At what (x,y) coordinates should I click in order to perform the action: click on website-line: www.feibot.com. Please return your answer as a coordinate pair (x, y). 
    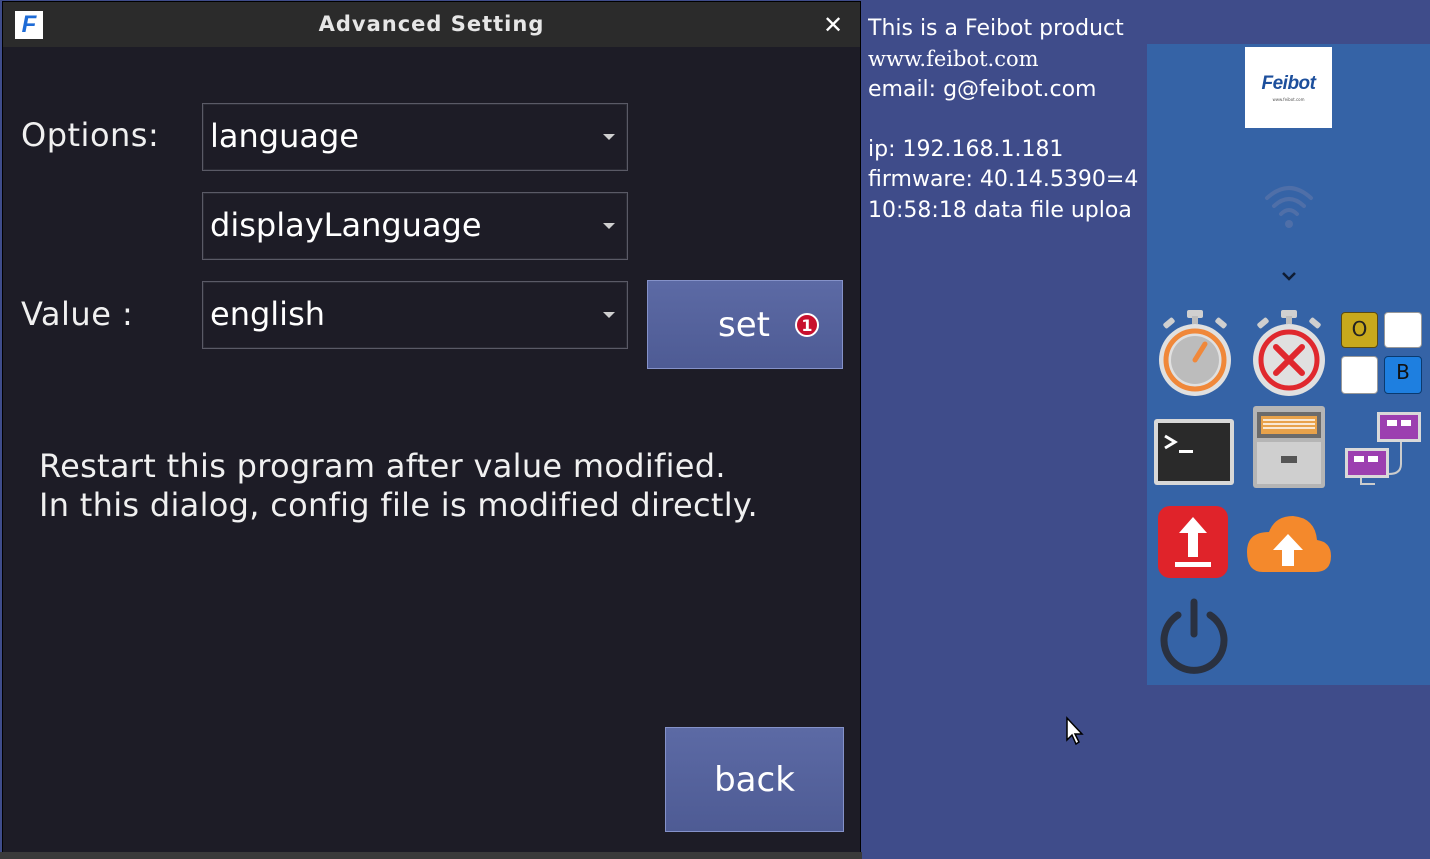
    Looking at the image, I should click on (953, 59).